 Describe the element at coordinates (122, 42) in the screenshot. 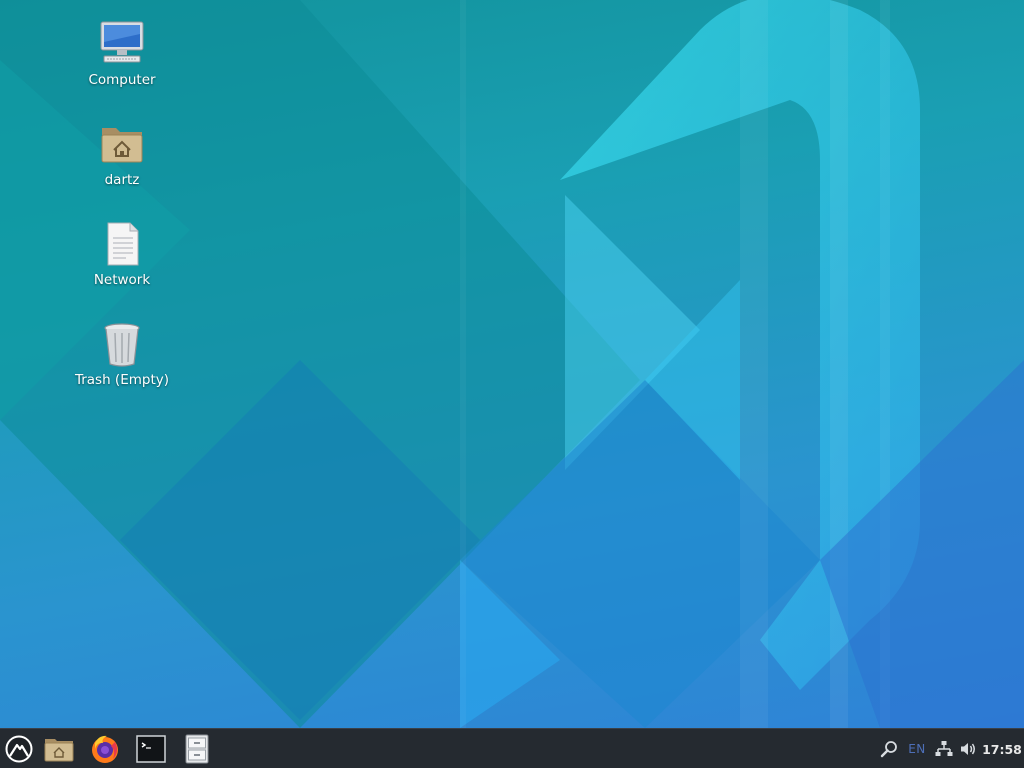

I see `computer-icon` at that location.